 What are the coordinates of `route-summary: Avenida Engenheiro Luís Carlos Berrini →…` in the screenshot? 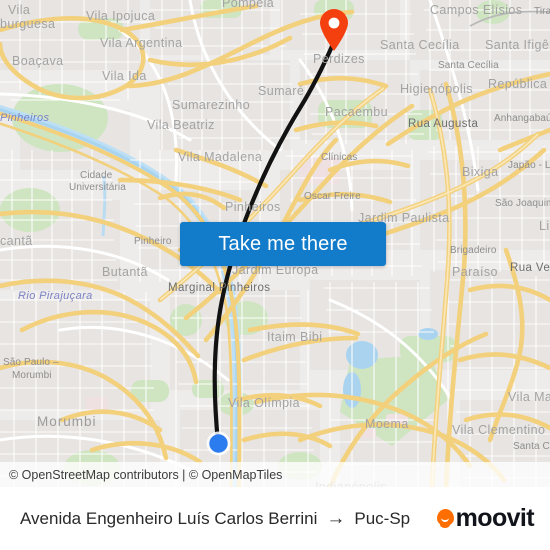 It's located at (218, 519).